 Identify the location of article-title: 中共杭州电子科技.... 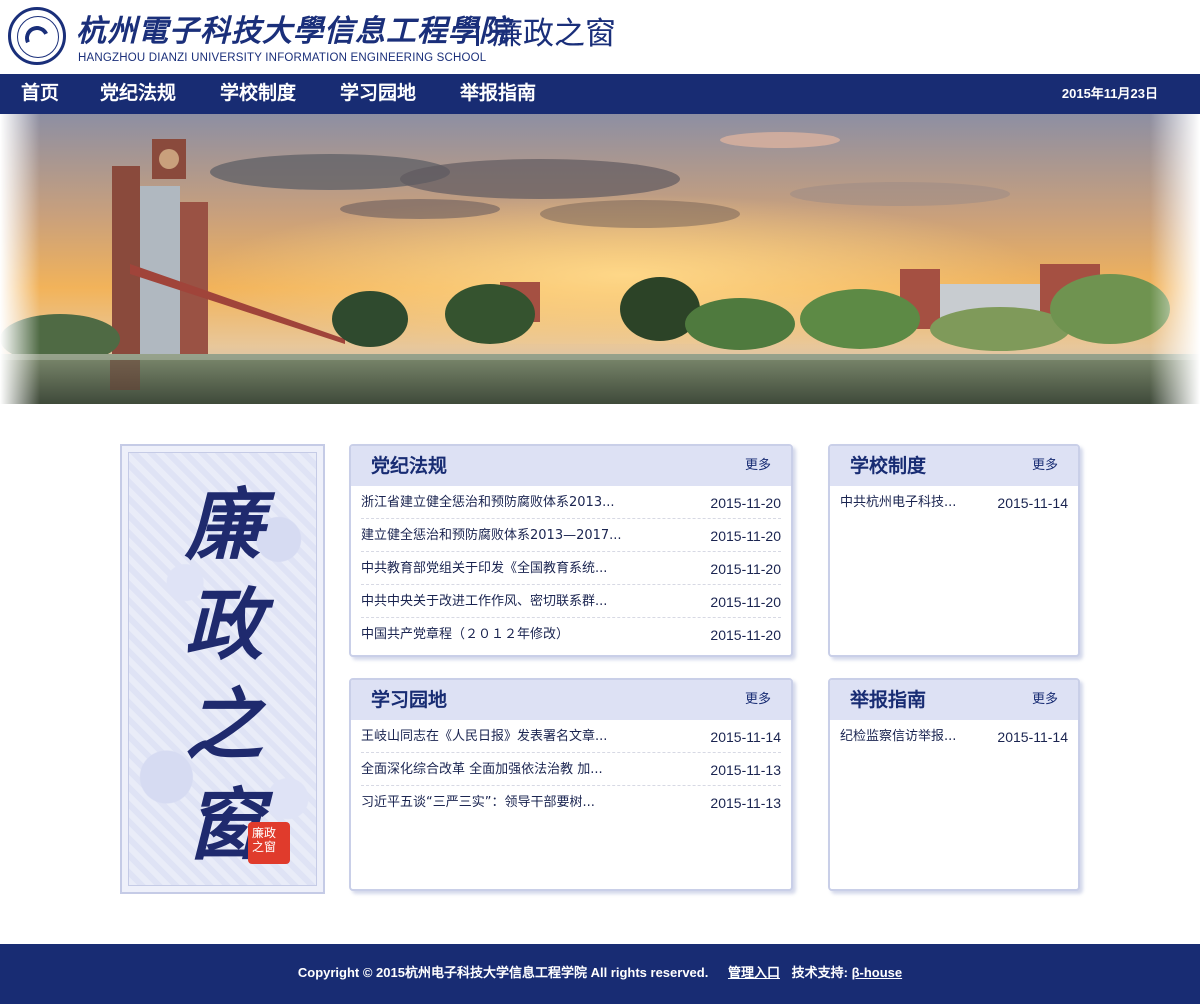
(898, 503).